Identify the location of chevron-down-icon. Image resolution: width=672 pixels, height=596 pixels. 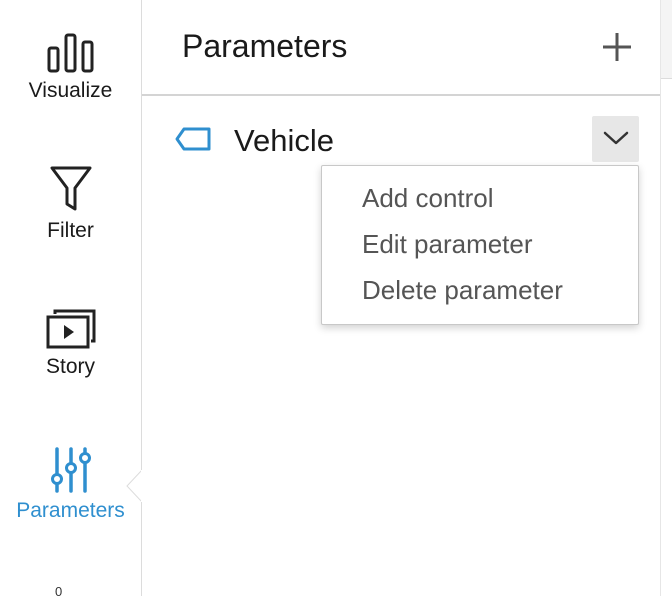
(615, 138).